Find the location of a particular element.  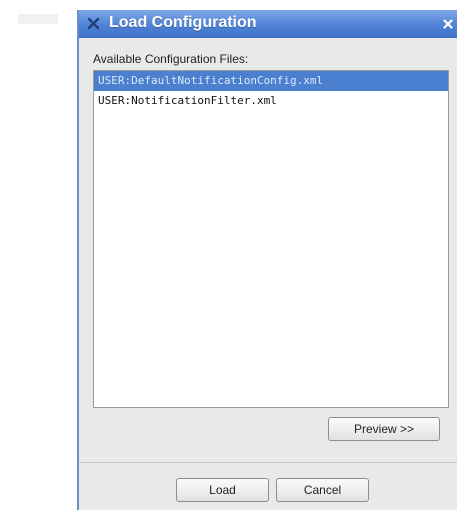

button-separator is located at coordinates (268, 462).